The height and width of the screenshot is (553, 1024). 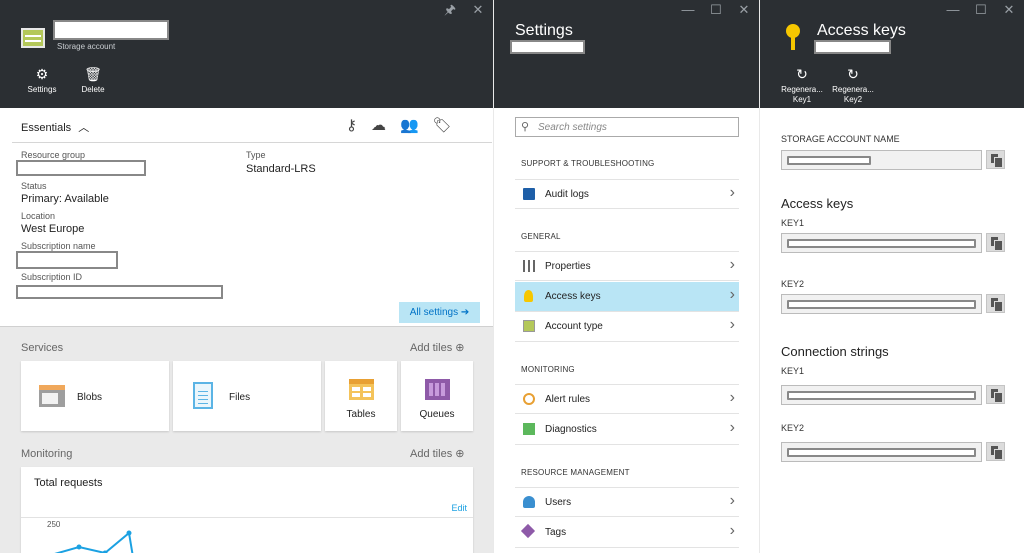 I want to click on search-settings-input: ⚲ Search settings, so click(x=627, y=127).